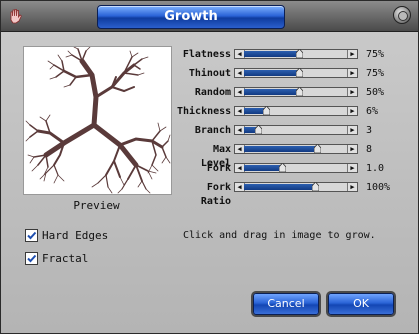 Image resolution: width=419 pixels, height=334 pixels. What do you see at coordinates (378, 187) in the screenshot?
I see `slider-value: 100%` at bounding box center [378, 187].